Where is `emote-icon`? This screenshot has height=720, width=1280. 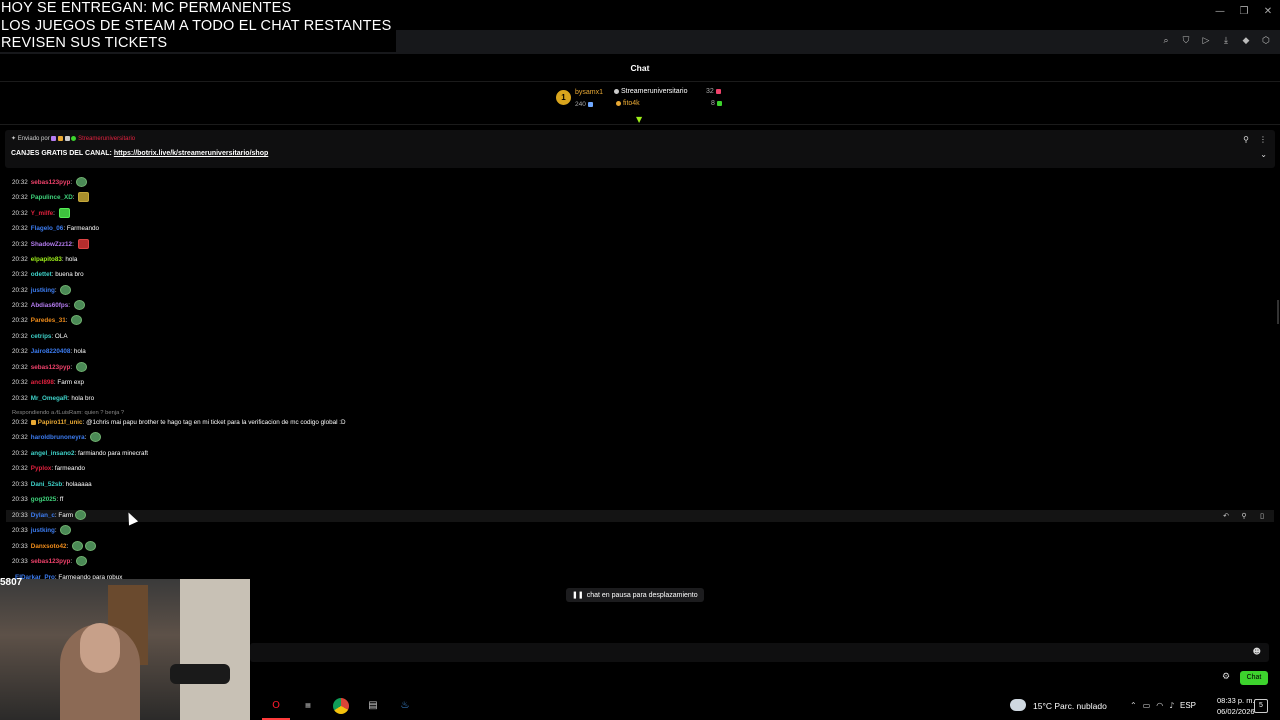
emote-icon is located at coordinates (90, 546).